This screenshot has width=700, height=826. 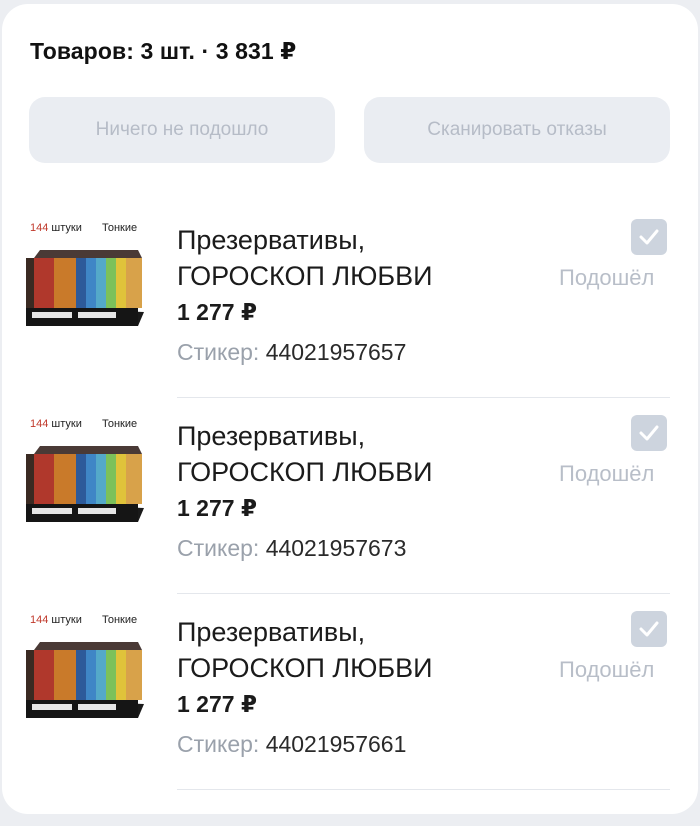 What do you see at coordinates (182, 130) in the screenshot?
I see `nothing-fit-button: Ничего не подошло` at bounding box center [182, 130].